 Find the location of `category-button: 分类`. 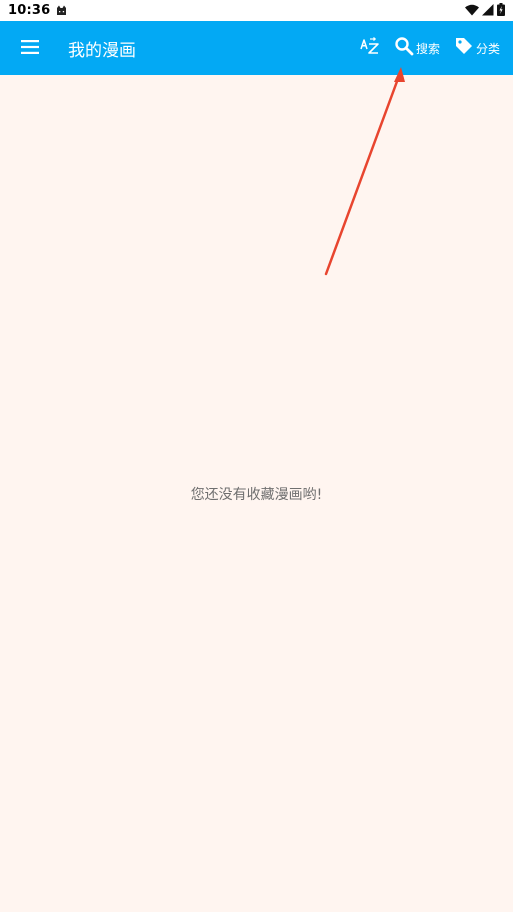

category-button: 分类 is located at coordinates (477, 48).